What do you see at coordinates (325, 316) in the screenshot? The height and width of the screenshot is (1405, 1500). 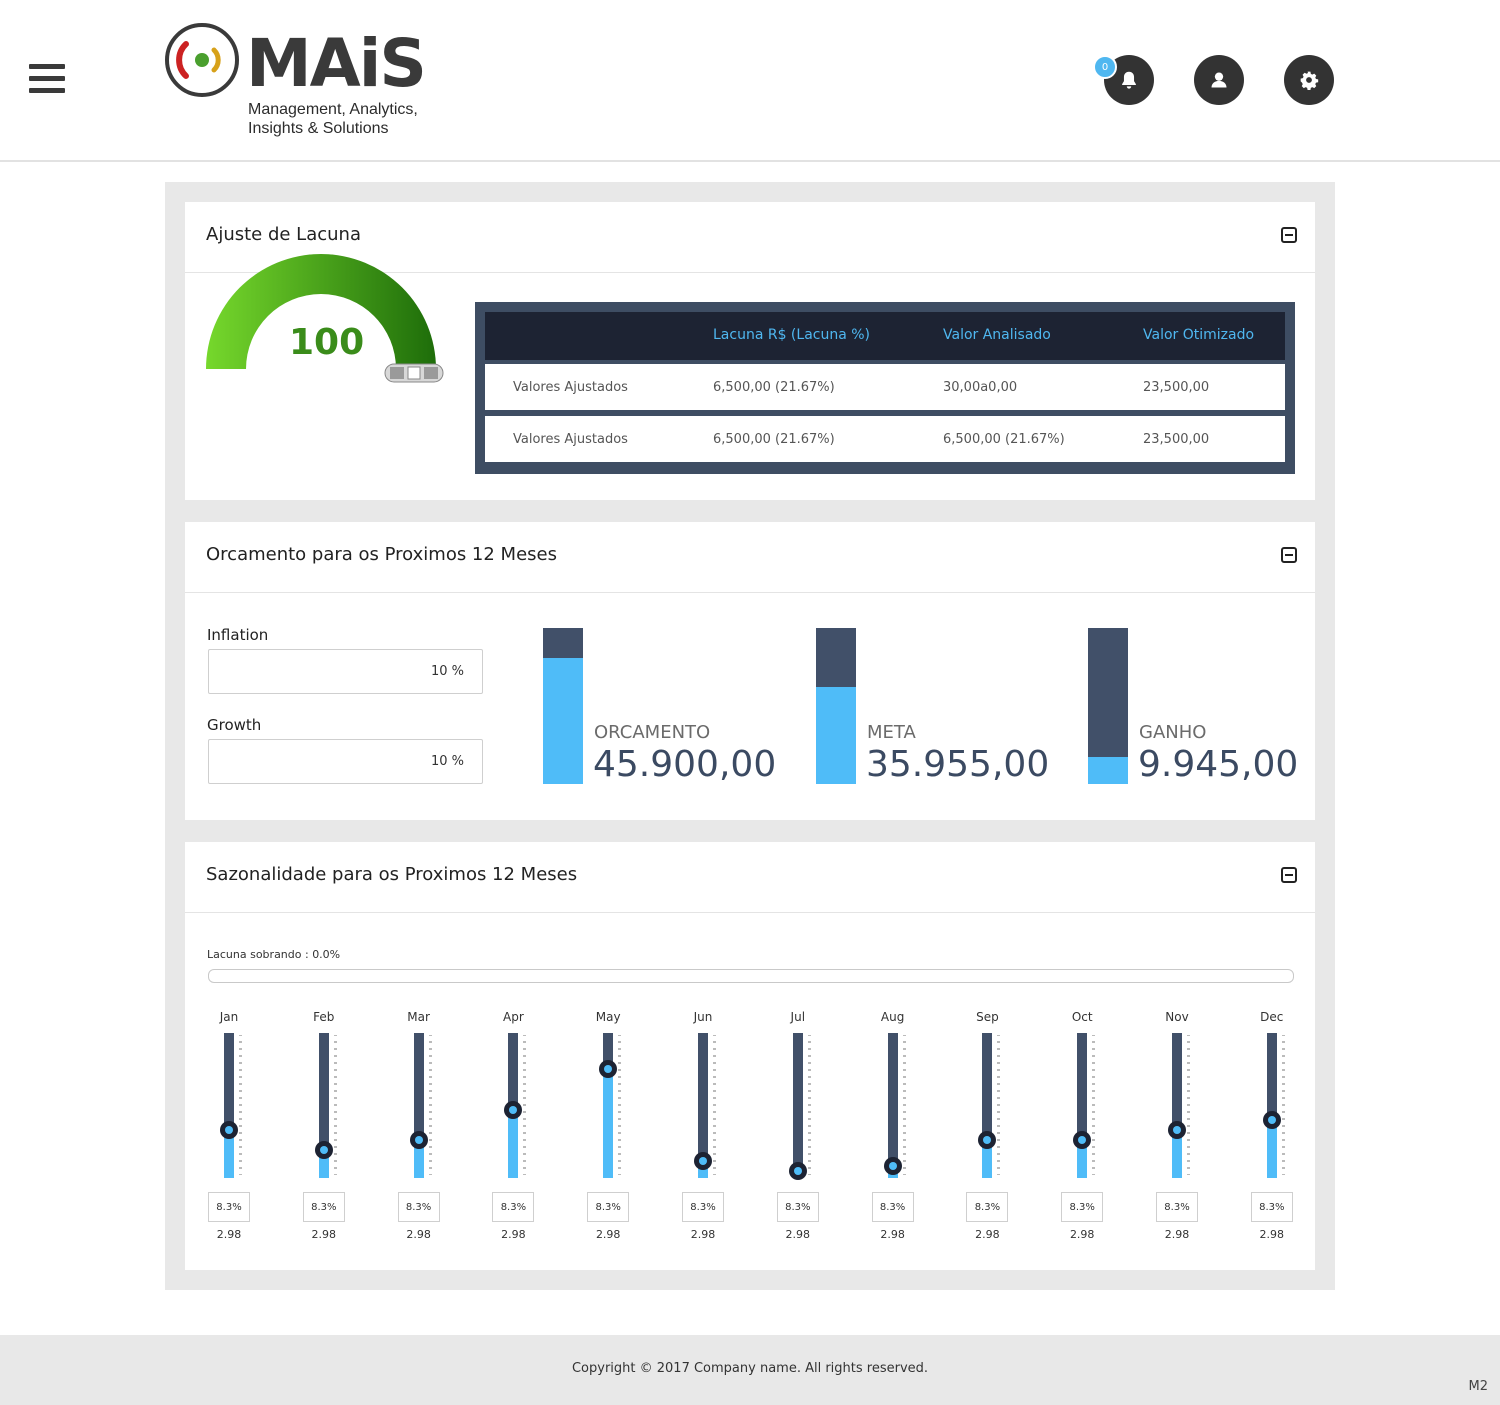 I see `gap-gauge: 100` at bounding box center [325, 316].